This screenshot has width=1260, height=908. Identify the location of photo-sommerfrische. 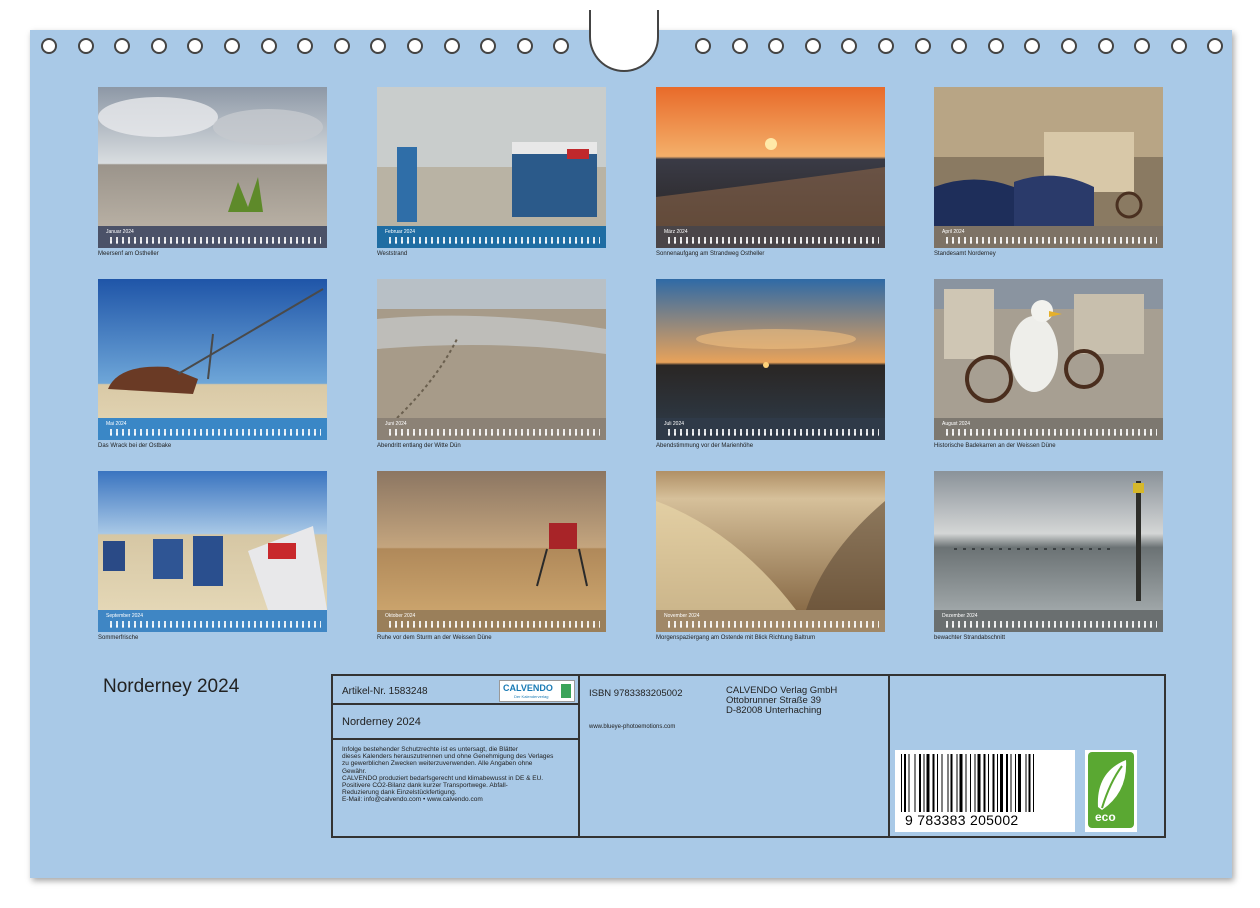
(212, 540).